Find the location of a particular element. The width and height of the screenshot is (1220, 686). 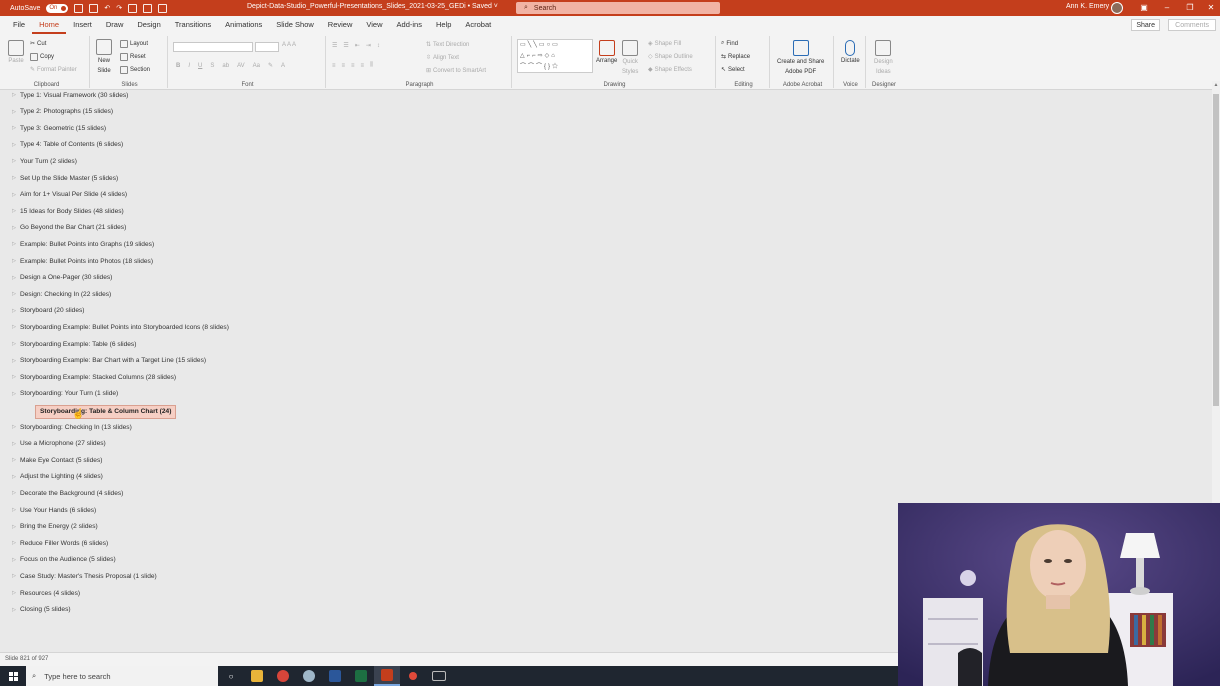

cut-button: ✂ Cut is located at coordinates (38, 44).